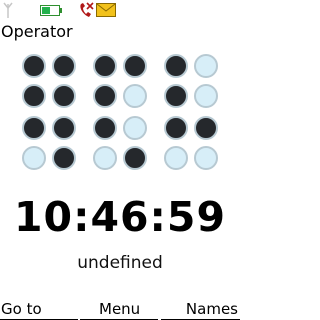 The width and height of the screenshot is (320, 320). What do you see at coordinates (120, 217) in the screenshot?
I see `time-display: 10:46:59` at bounding box center [120, 217].